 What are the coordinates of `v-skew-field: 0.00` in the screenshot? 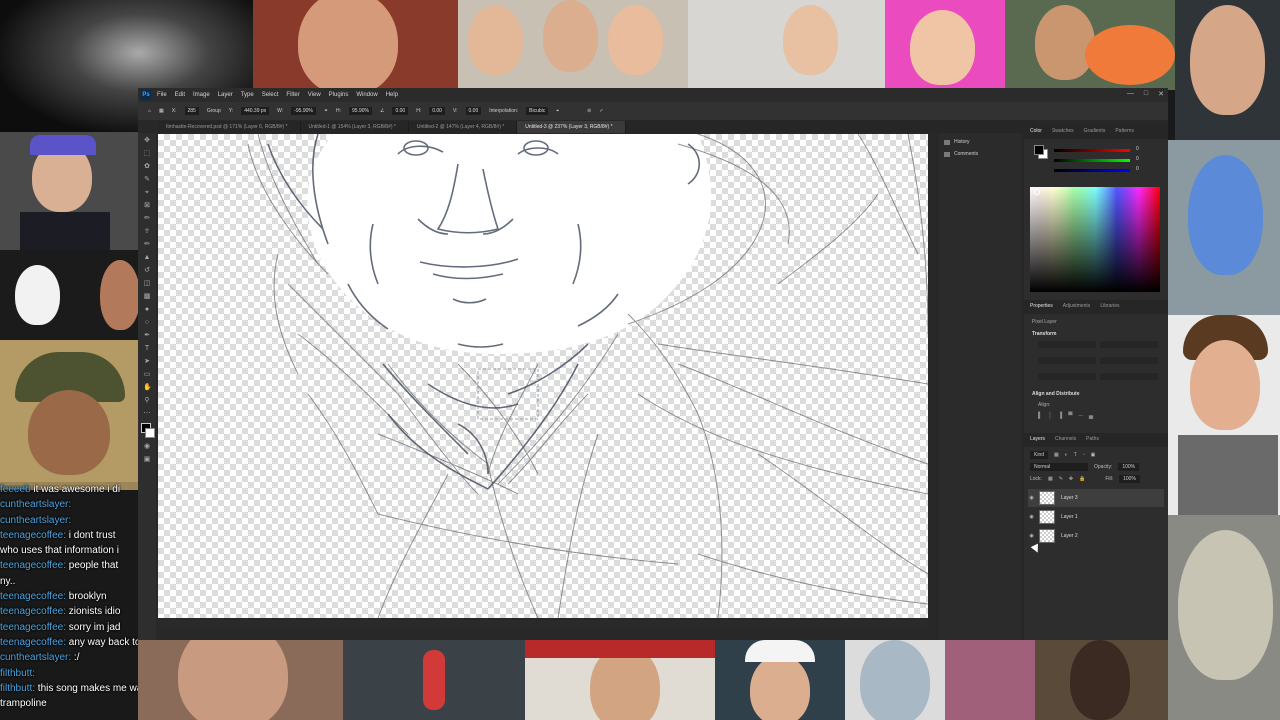 It's located at (473, 111).